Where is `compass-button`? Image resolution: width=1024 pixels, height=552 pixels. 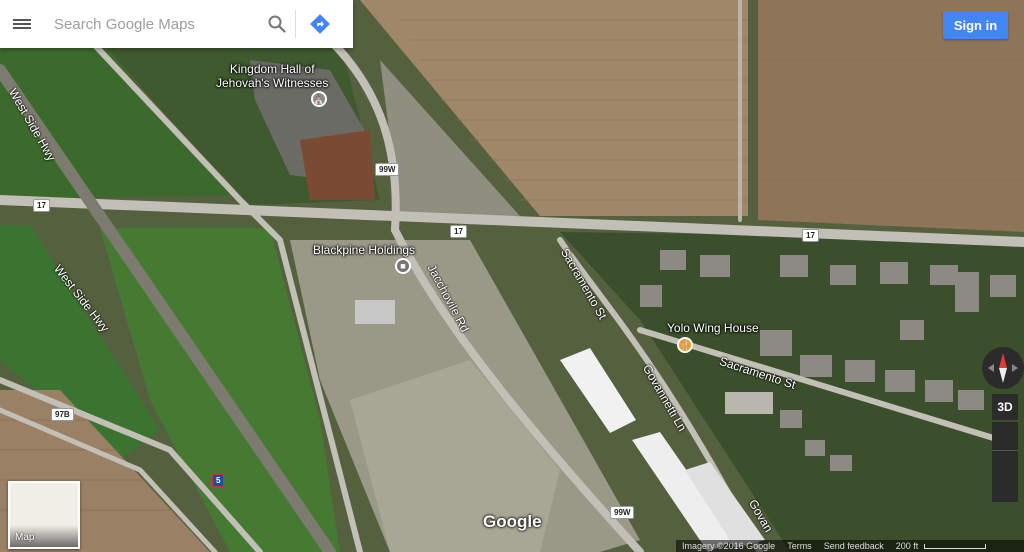 compass-button is located at coordinates (1003, 368).